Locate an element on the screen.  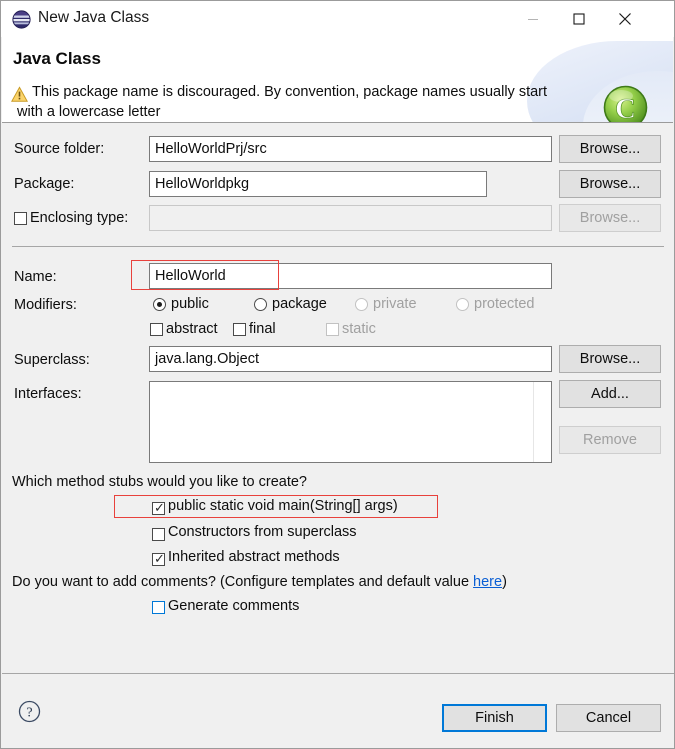
modifier-label-abstract: abstract is located at coordinates (192, 329).